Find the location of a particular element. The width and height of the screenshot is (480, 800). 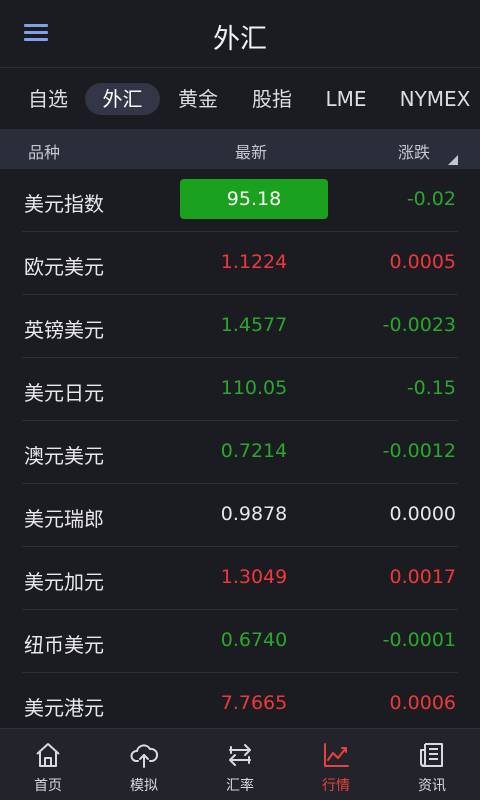

trend-chart-icon is located at coordinates (336, 755).